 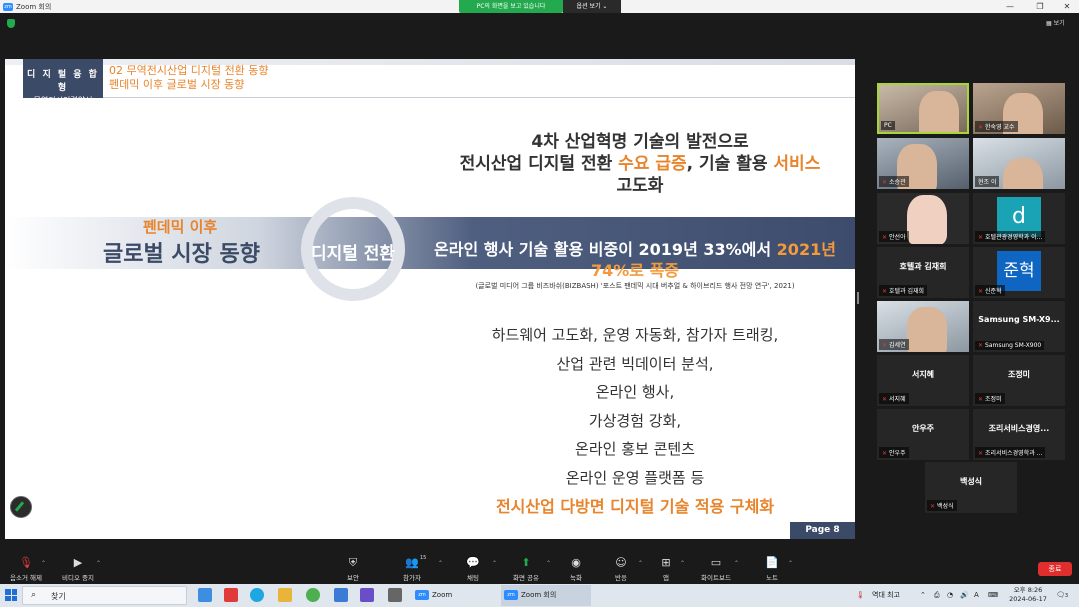 I want to click on media-player-icon, so click(x=367, y=595).